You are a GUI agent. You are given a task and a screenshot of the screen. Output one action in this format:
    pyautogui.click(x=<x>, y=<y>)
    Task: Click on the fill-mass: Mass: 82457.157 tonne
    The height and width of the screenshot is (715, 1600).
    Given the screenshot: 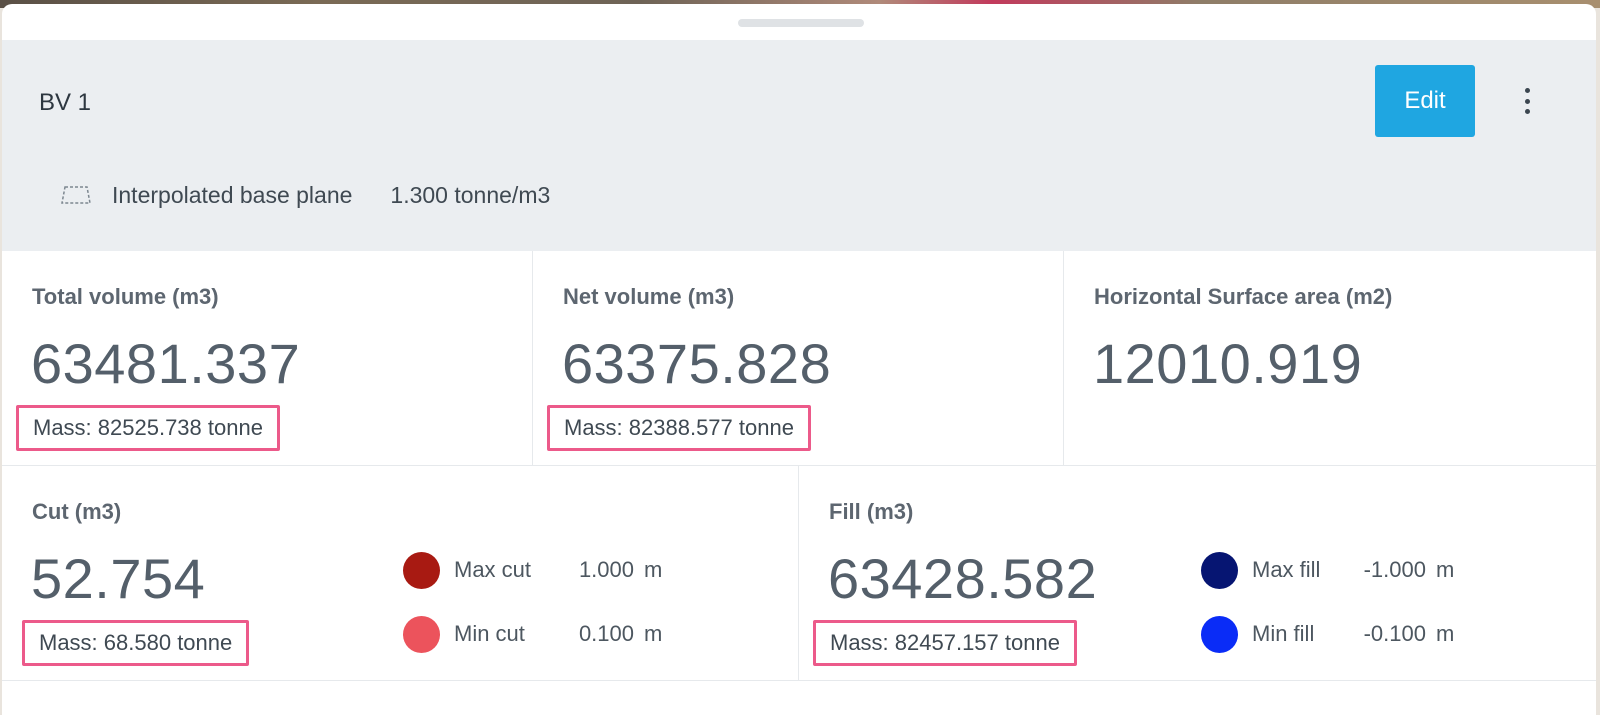 What is the action you would take?
    pyautogui.click(x=945, y=643)
    